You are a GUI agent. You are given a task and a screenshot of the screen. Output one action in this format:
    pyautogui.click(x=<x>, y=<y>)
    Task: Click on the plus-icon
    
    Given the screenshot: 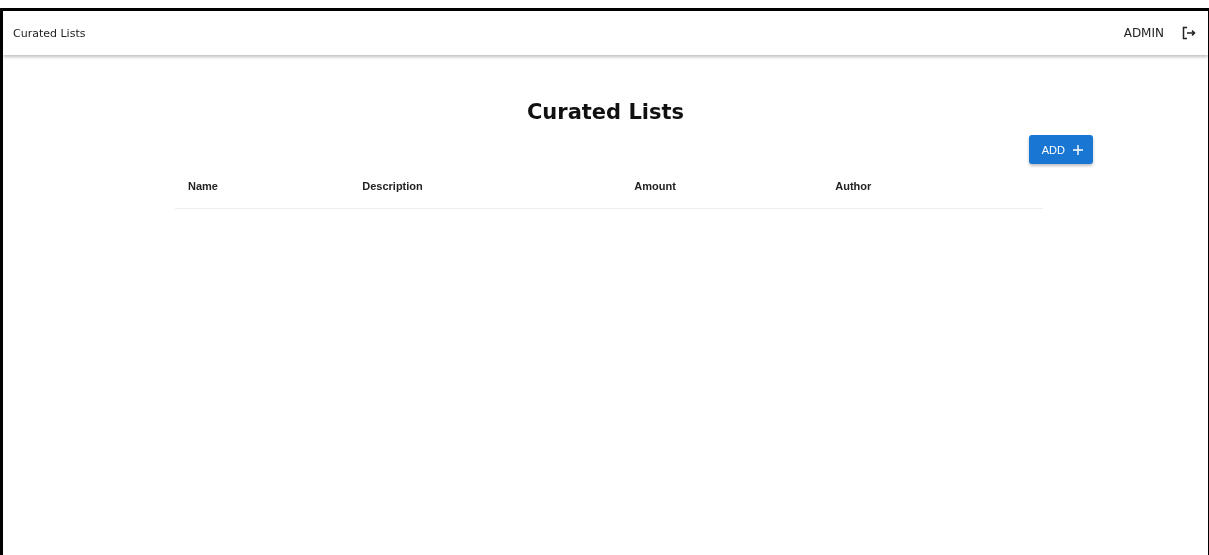 What is the action you would take?
    pyautogui.click(x=1078, y=149)
    